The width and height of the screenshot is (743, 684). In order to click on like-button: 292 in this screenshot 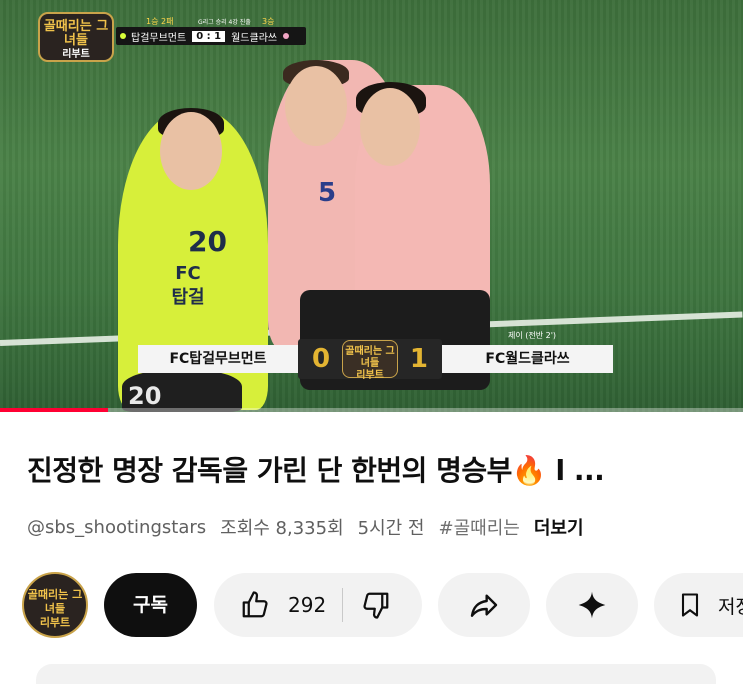, I will do `click(270, 605)`.